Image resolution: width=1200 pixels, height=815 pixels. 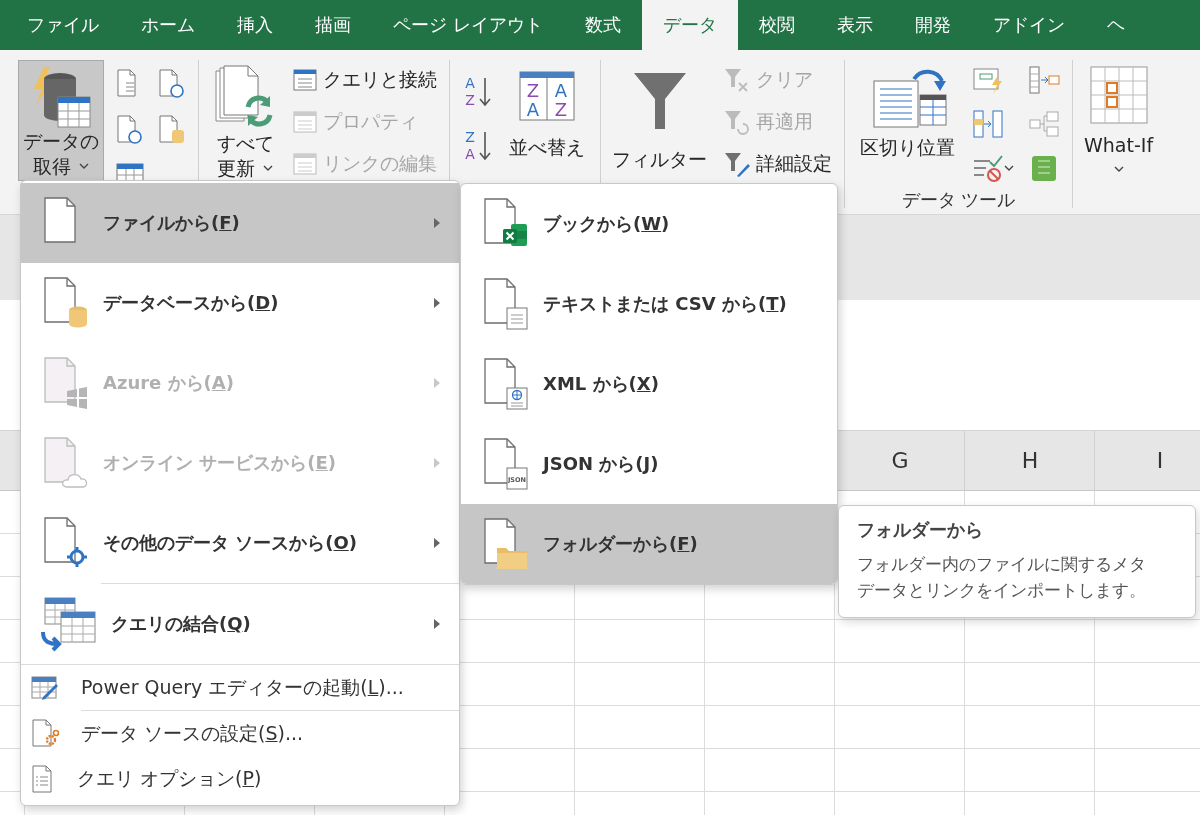 I want to click on tooltip-title: フォルダーから, so click(x=920, y=530).